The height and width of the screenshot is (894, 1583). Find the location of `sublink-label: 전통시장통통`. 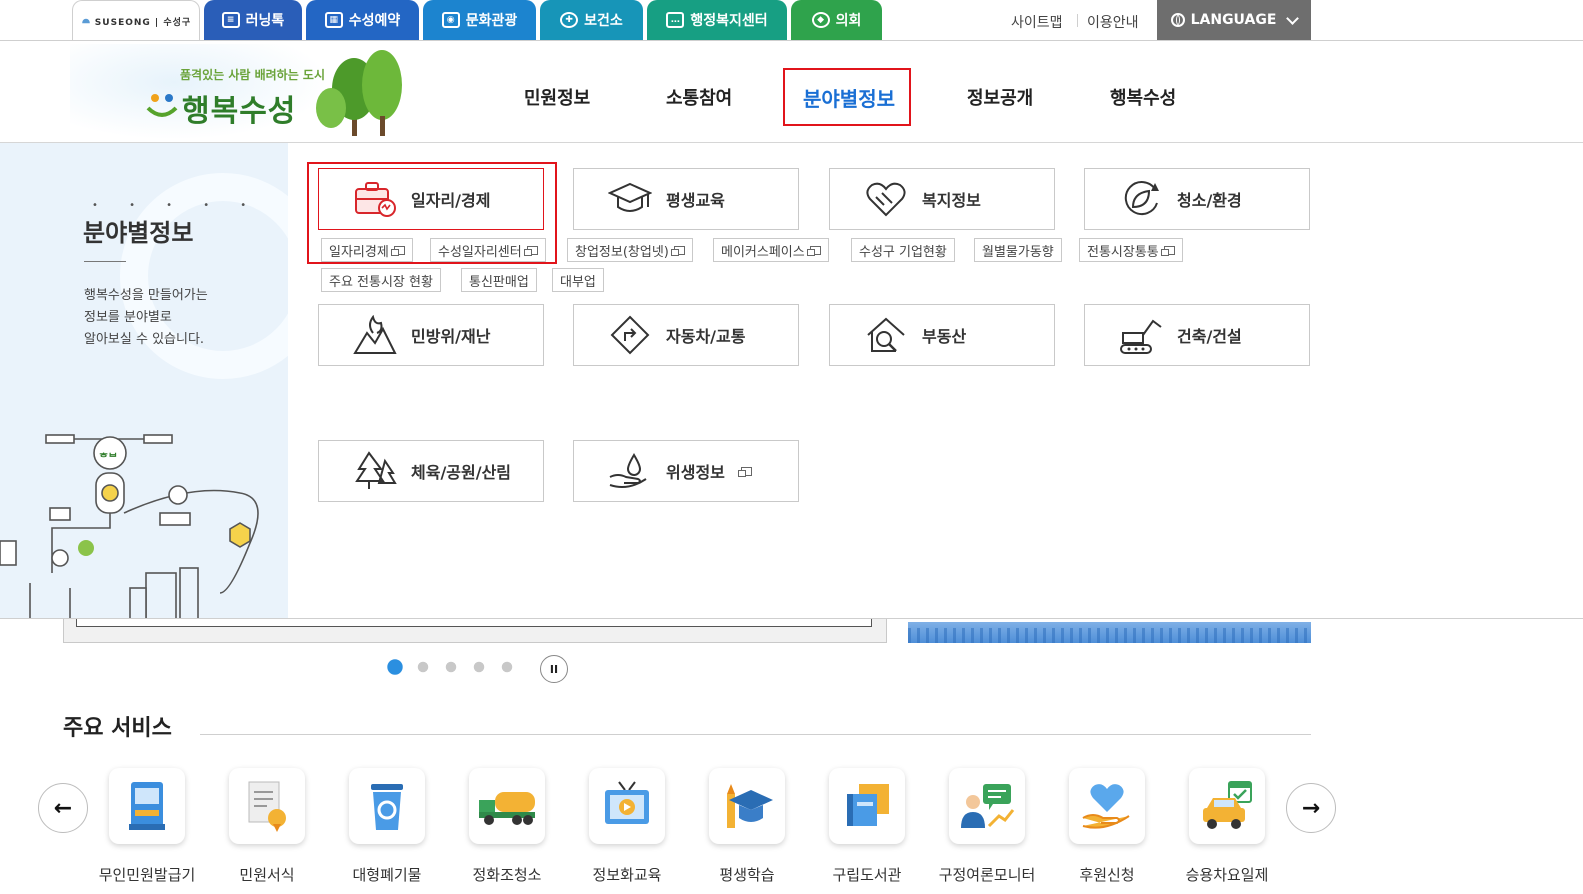

sublink-label: 전통시장통통 is located at coordinates (1123, 252).